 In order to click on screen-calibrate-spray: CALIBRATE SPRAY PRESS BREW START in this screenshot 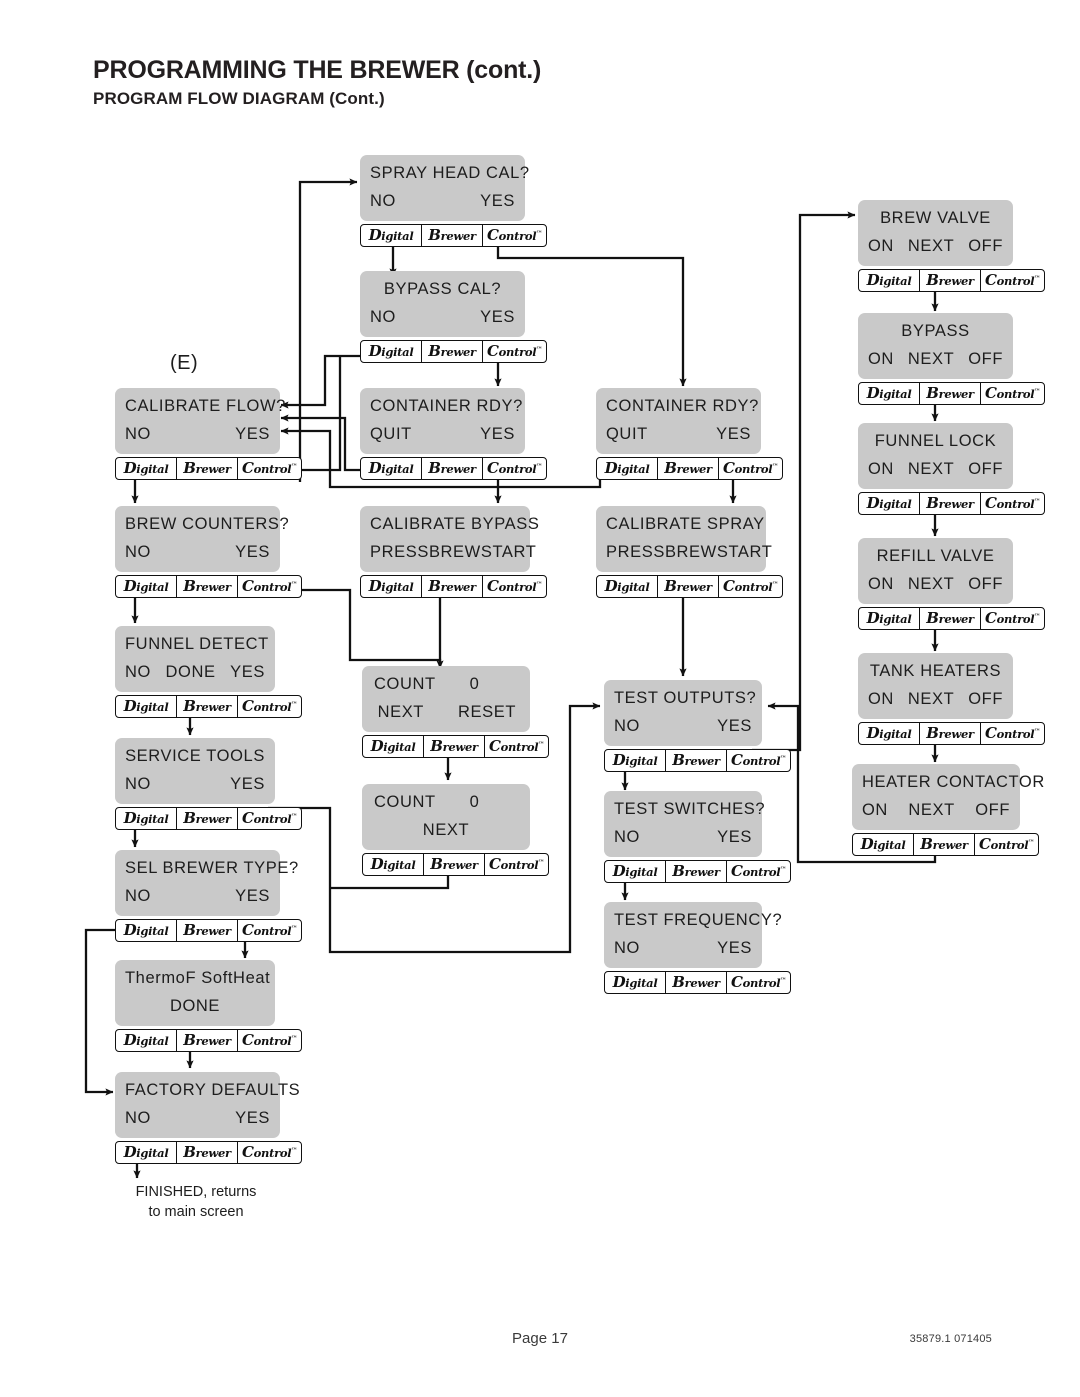, I will do `click(684, 539)`.